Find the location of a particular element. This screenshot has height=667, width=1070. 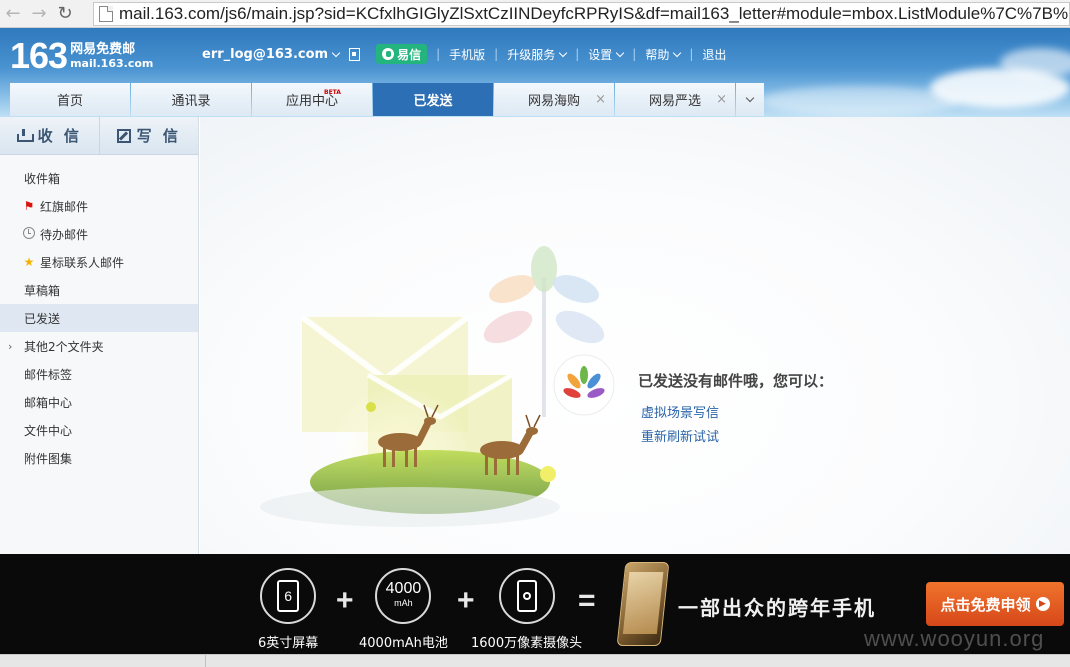

folder-mailbox-center: 邮箱中心 is located at coordinates (99, 402).